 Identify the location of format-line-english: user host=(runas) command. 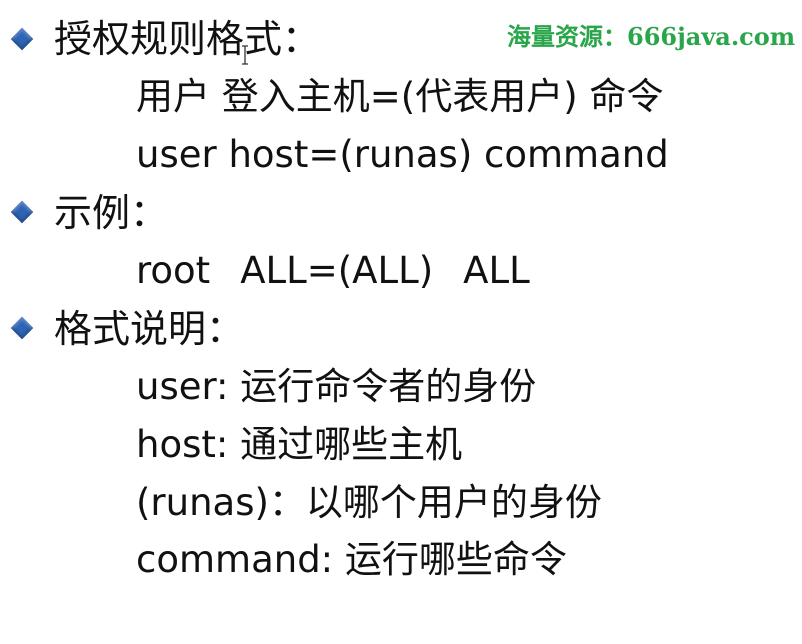
(402, 154).